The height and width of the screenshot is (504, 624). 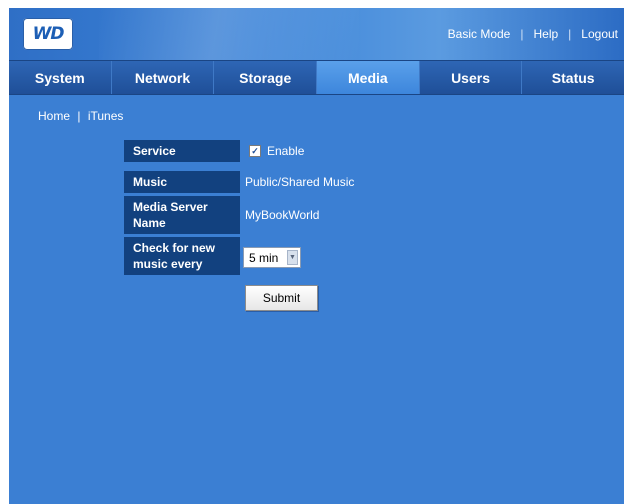 What do you see at coordinates (292, 257) in the screenshot?
I see `chevron-down-icon: ▼` at bounding box center [292, 257].